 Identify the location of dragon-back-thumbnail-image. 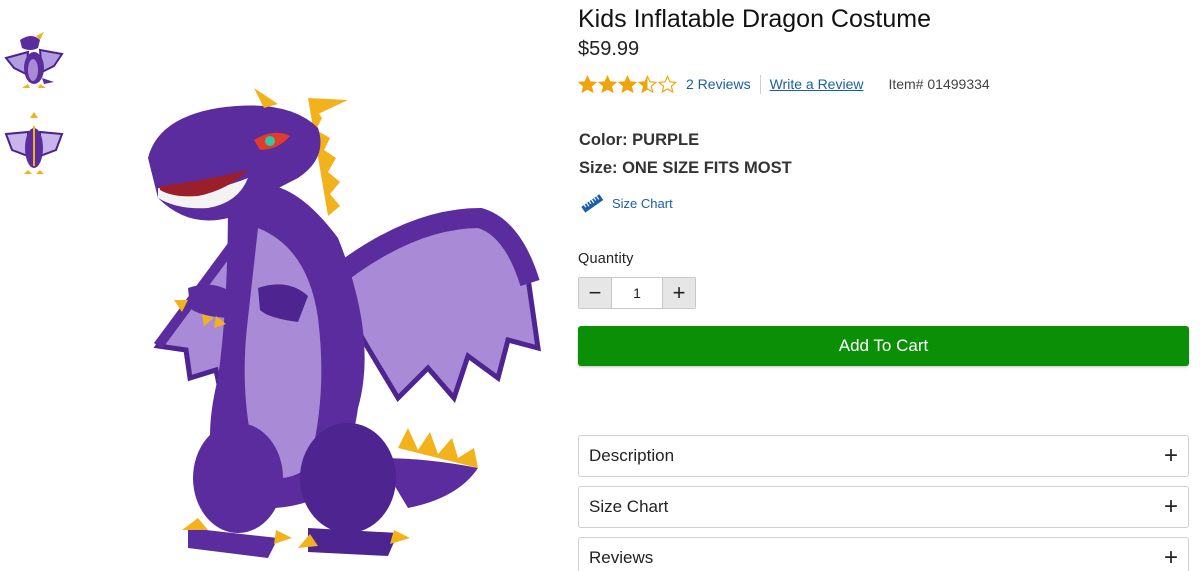
(34, 143).